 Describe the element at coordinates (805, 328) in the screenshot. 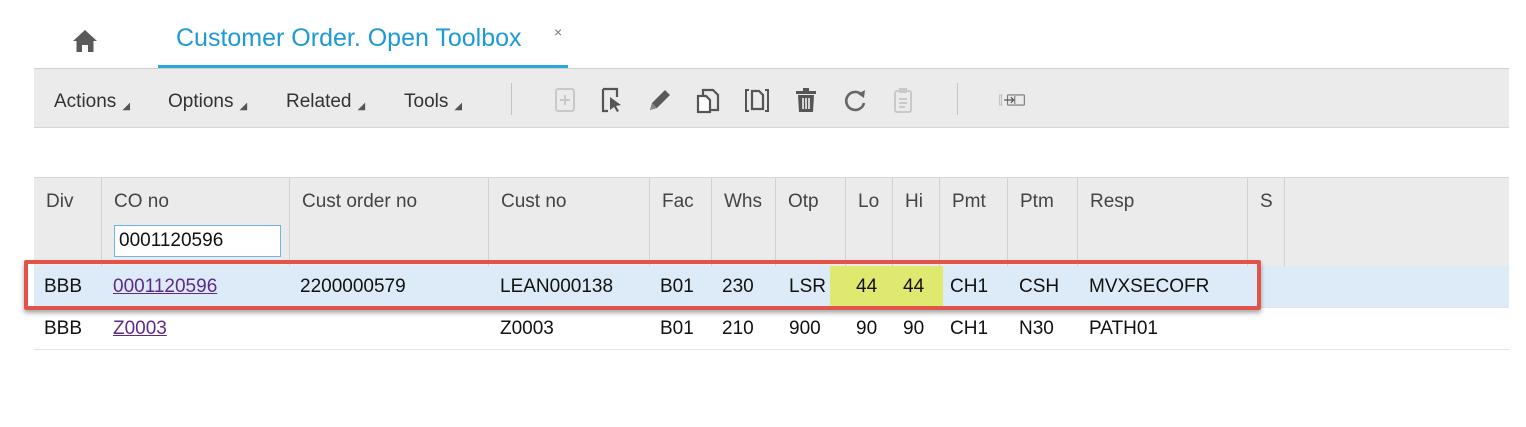

I see `cell-otp: 900` at that location.